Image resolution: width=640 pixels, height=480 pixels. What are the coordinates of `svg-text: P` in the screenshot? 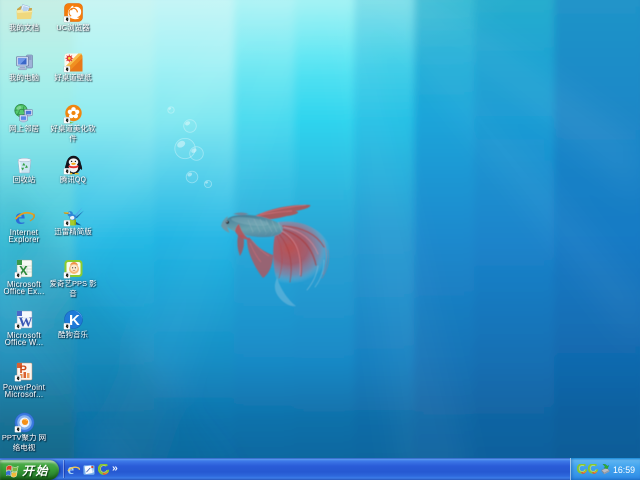 It's located at (22, 370).